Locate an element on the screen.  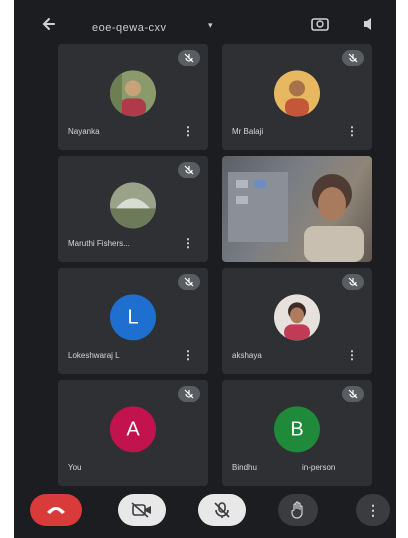
speaker-icon is located at coordinates (368, 24).